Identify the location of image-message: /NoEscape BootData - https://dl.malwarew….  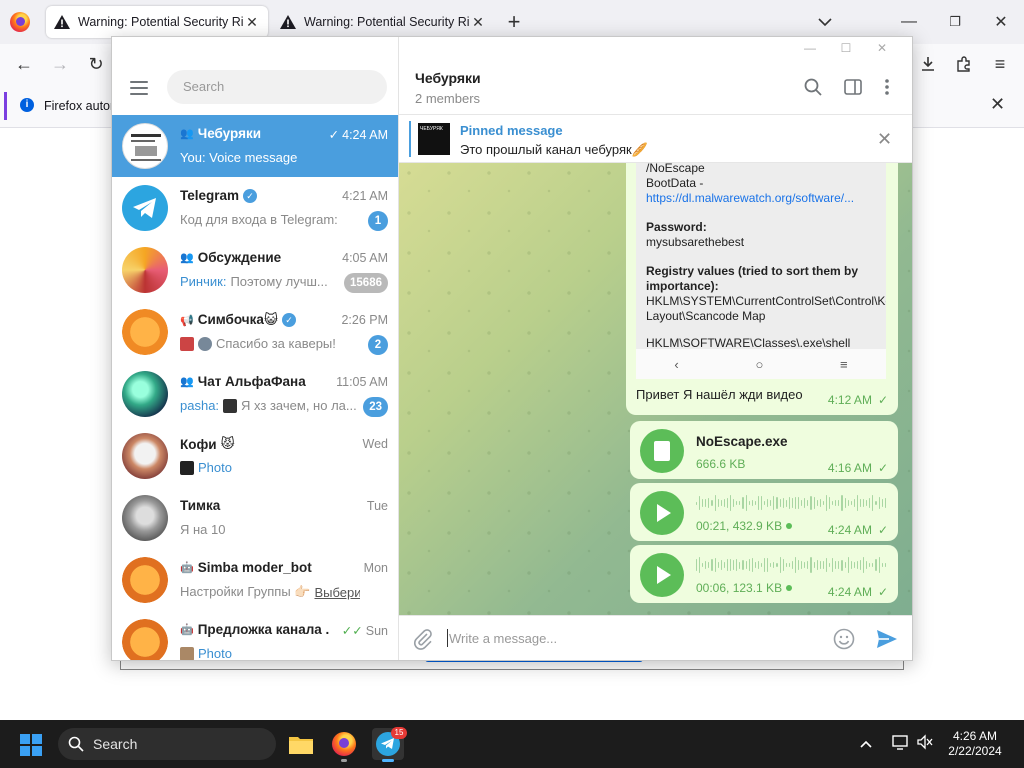
(762, 289).